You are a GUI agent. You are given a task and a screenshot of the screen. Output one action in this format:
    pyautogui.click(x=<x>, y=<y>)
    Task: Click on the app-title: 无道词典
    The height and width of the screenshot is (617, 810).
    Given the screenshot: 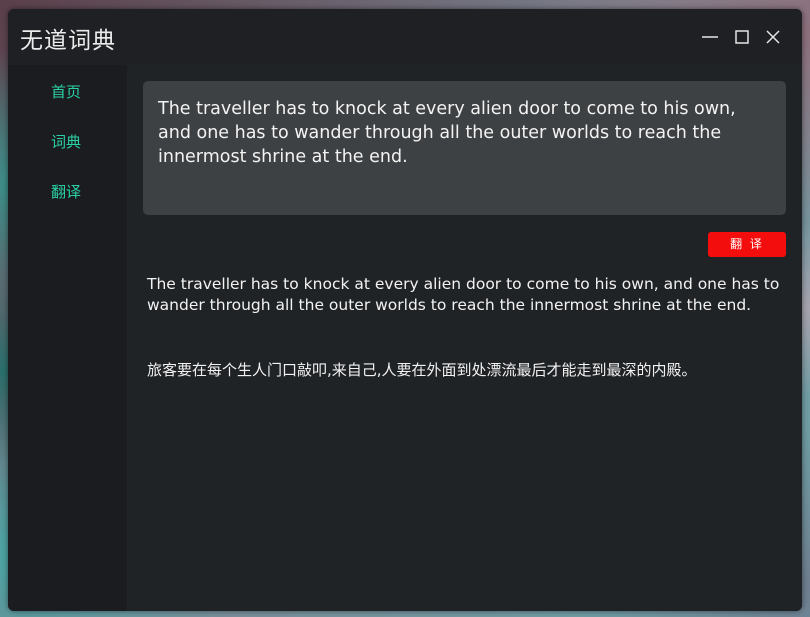 What is the action you would take?
    pyautogui.click(x=68, y=41)
    